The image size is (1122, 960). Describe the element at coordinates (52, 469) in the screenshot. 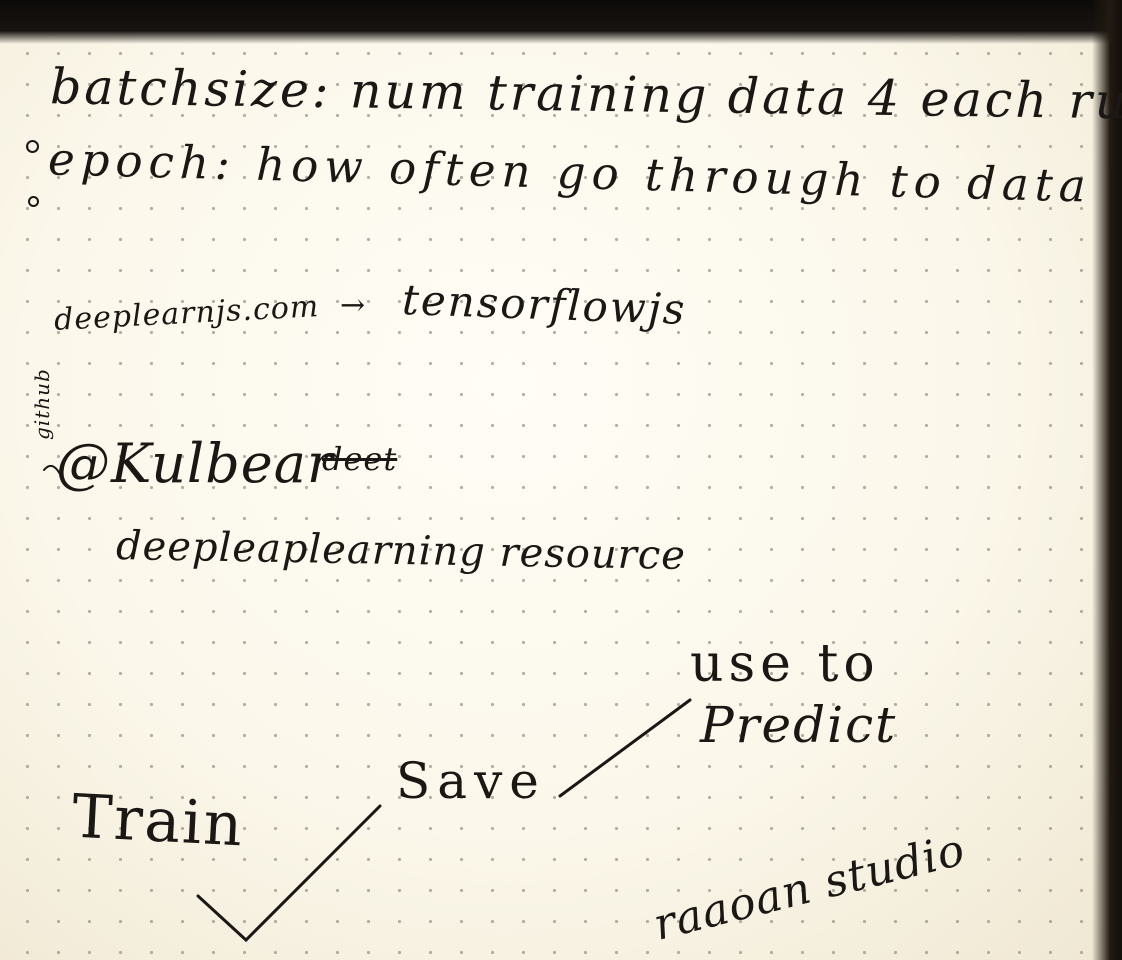

I see `github-underline` at that location.